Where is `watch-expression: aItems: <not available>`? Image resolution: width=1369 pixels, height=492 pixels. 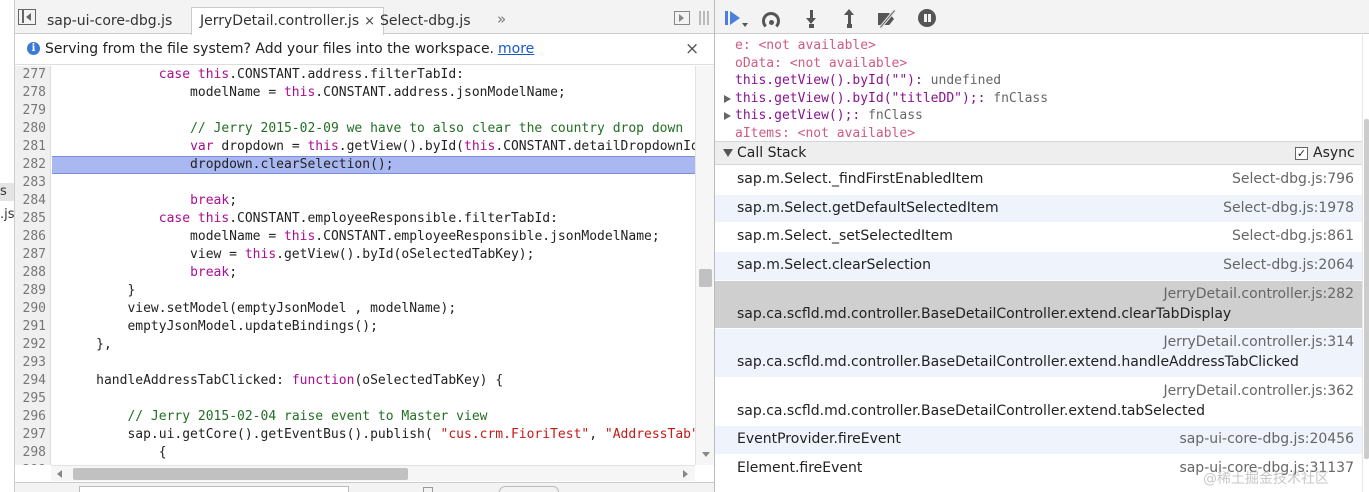
watch-expression: aItems: <not available> is located at coordinates (1035, 133).